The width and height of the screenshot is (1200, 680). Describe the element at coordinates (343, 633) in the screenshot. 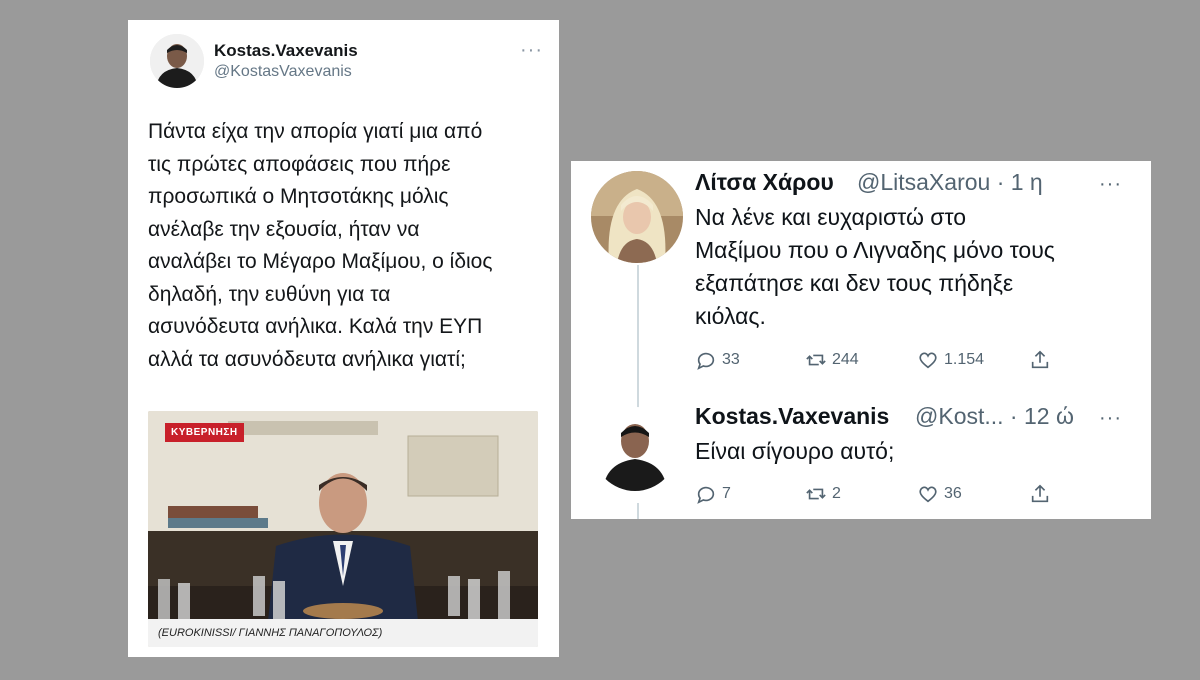

I see `photo-caption: (EUROKINISSI/ ΓΙΑΝΝΗΣ ΠΑΝΑΓΟΠΟΥΛΟΣ)` at that location.